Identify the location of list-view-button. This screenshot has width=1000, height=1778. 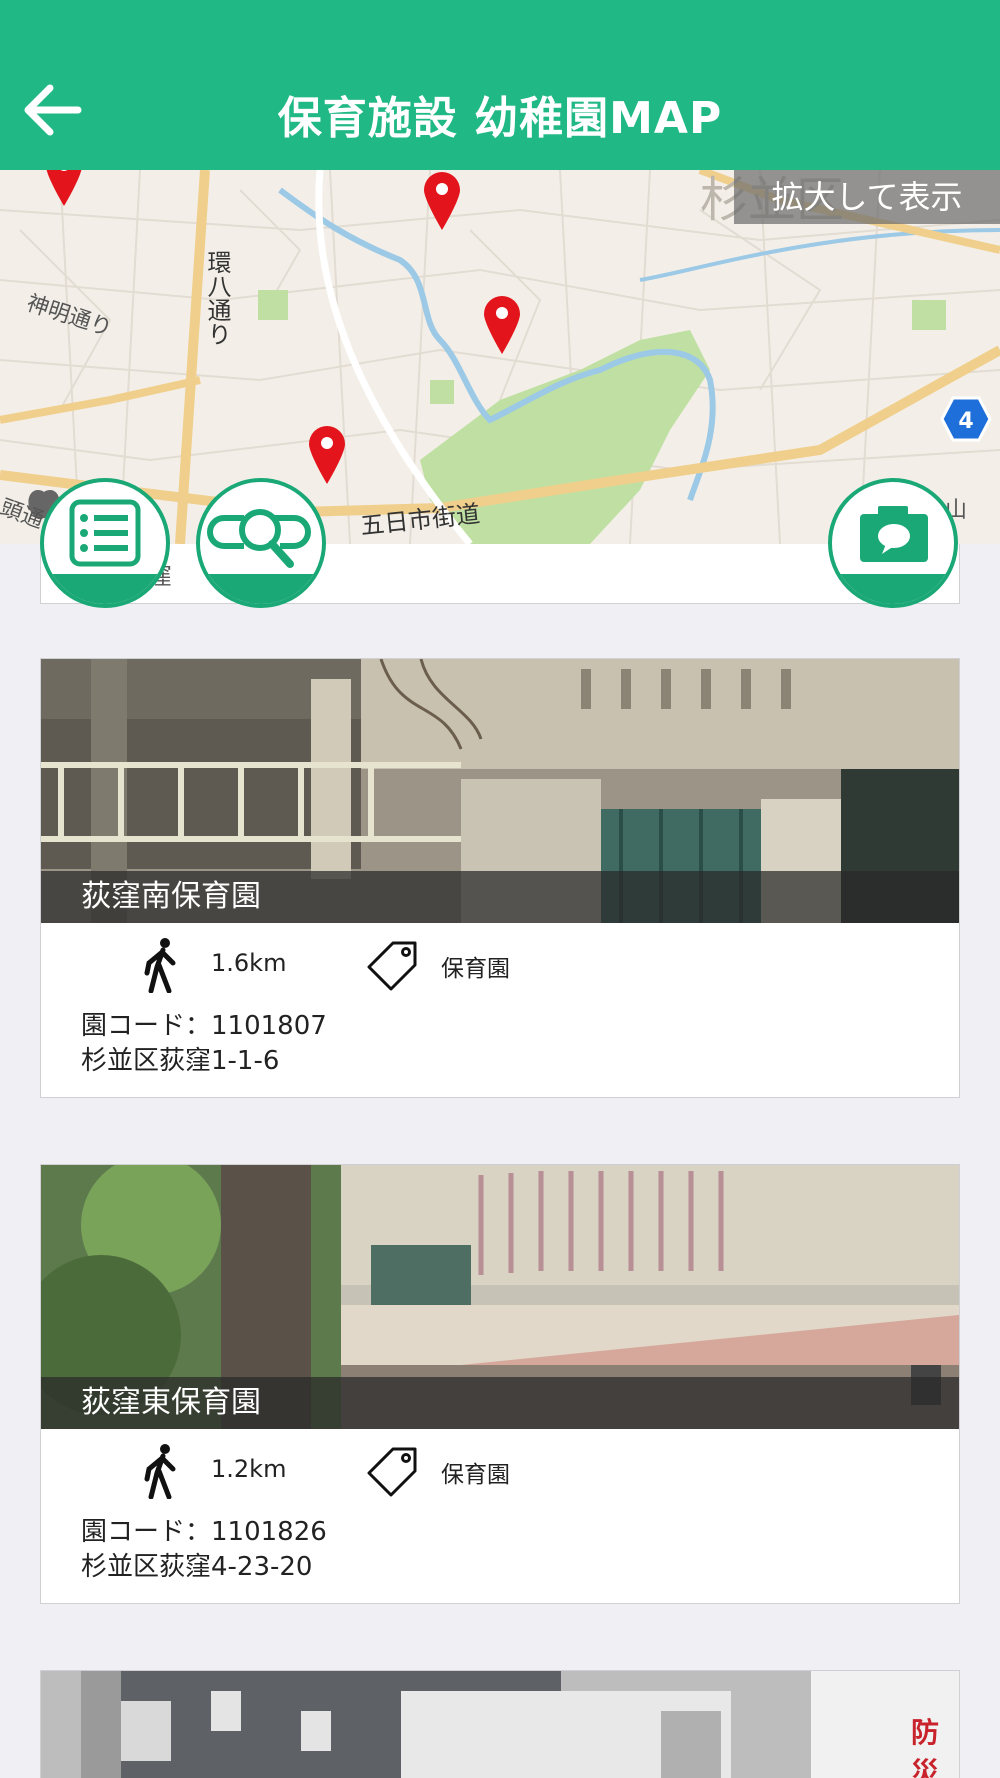
(105, 543).